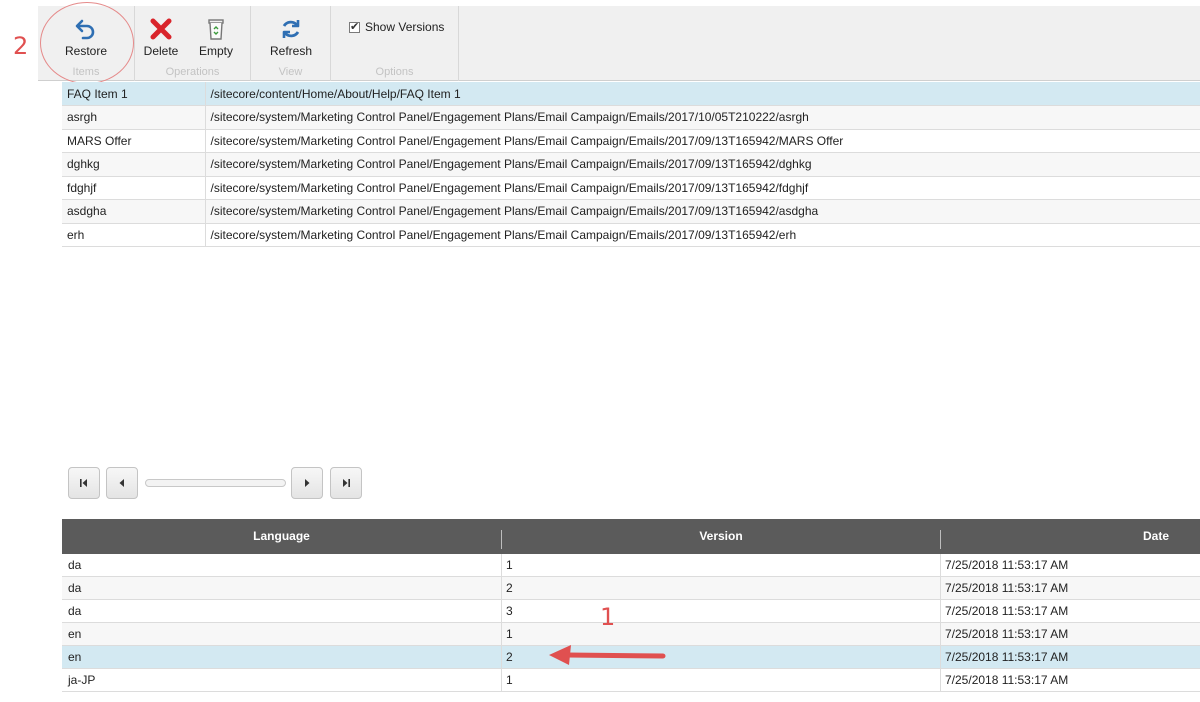 This screenshot has width=1200, height=702. What do you see at coordinates (134, 94) in the screenshot?
I see `item-name: FAQ Item 1` at bounding box center [134, 94].